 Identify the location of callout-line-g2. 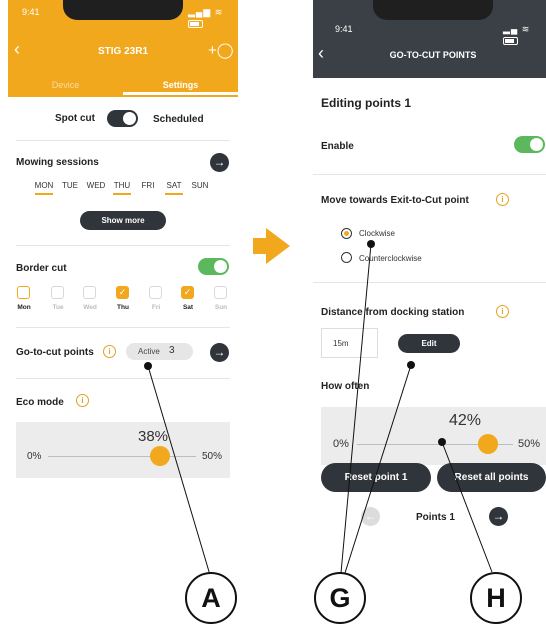
(378, 469).